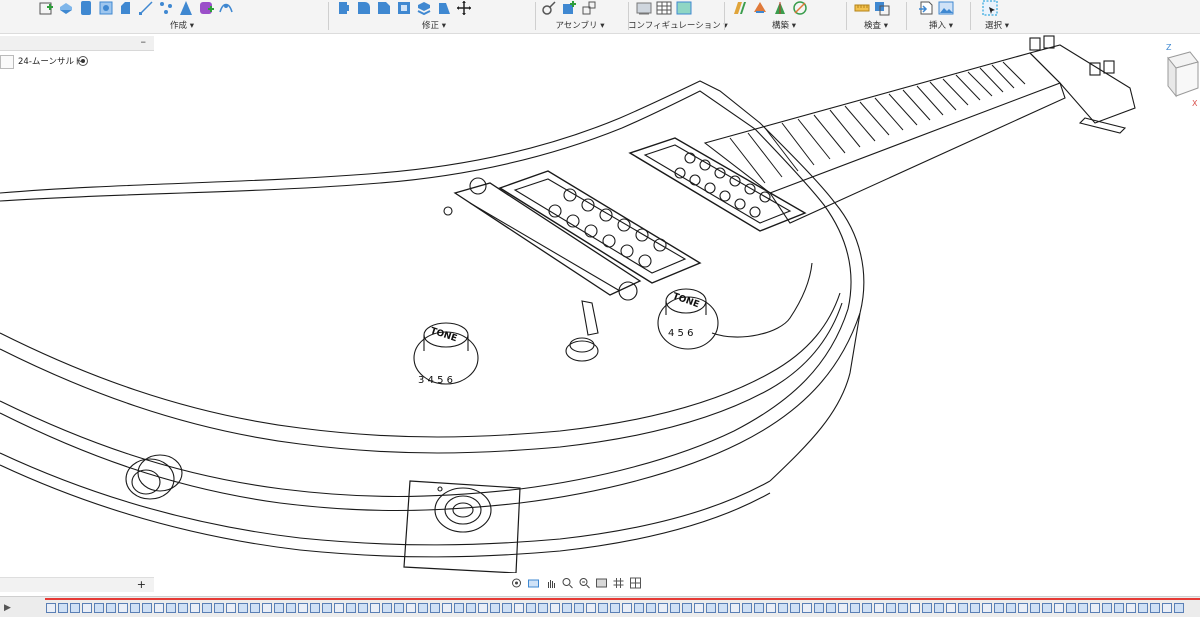 This screenshot has width=1200, height=617. What do you see at coordinates (740, 8) in the screenshot?
I see `offset-plane-icon` at bounding box center [740, 8].